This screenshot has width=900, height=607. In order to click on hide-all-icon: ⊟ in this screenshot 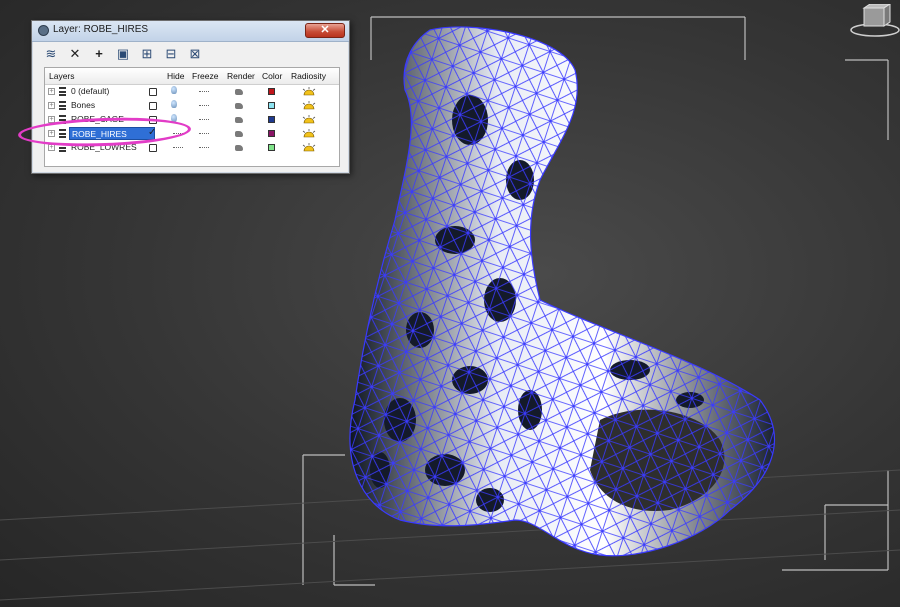, I will do `click(171, 54)`.